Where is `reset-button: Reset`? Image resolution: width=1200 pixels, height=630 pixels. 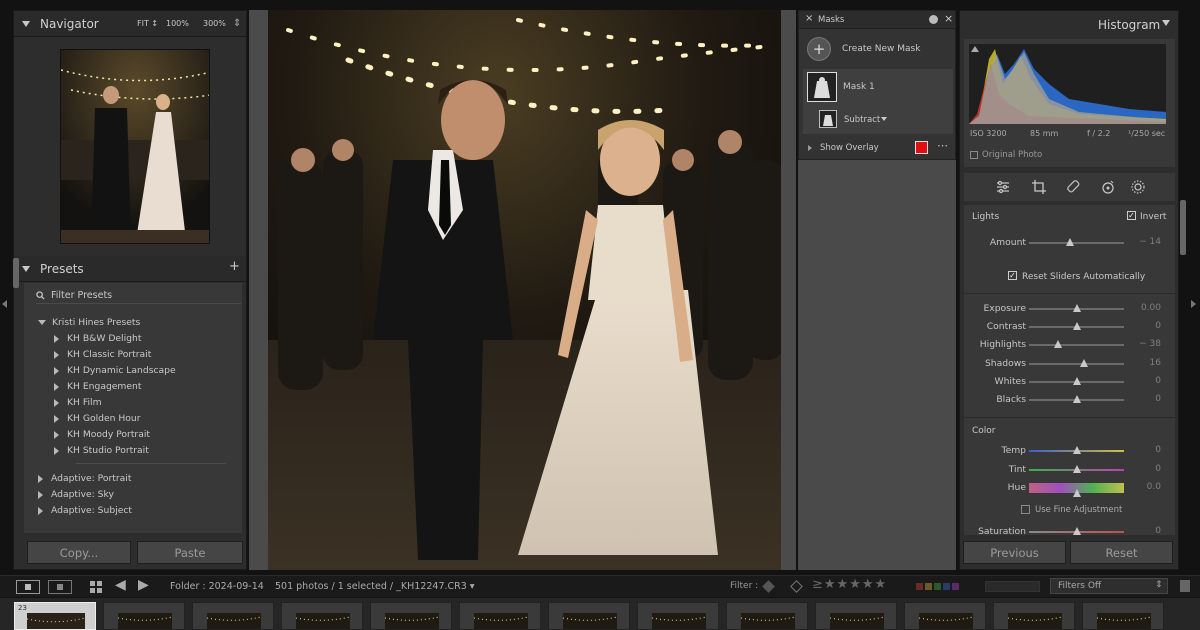
reset-button: Reset is located at coordinates (1121, 552).